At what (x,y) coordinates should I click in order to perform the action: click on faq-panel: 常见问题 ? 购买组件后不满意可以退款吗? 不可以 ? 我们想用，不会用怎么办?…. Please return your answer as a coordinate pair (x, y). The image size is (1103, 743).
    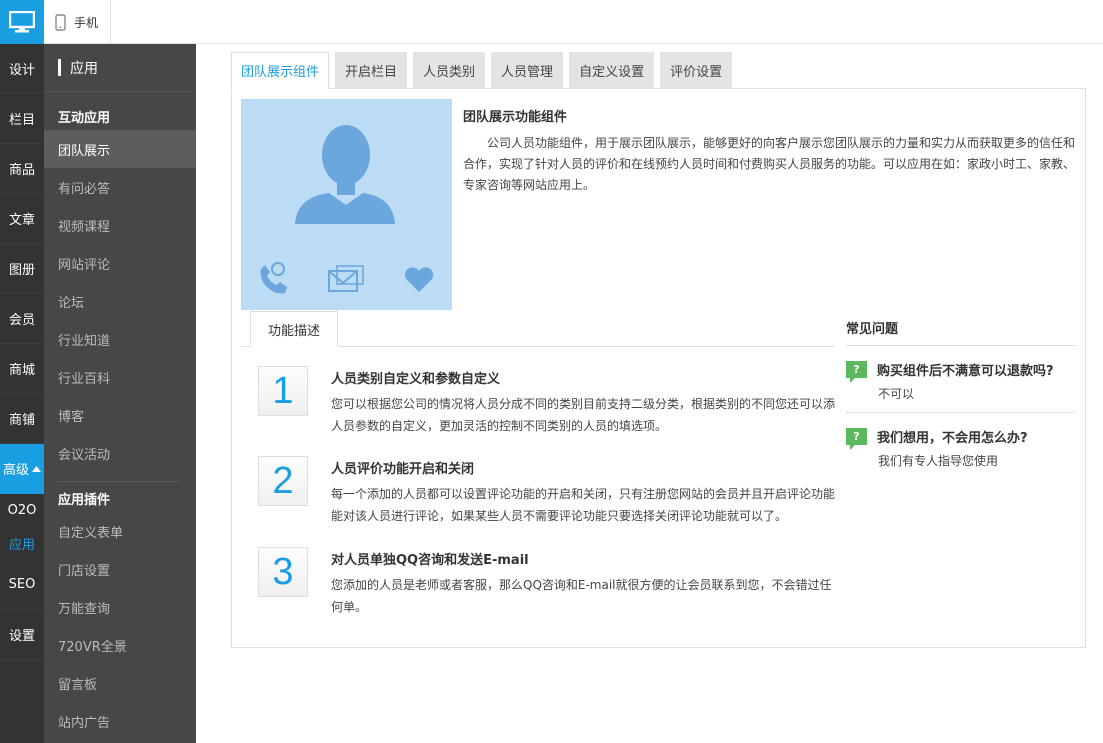
    Looking at the image, I should click on (961, 394).